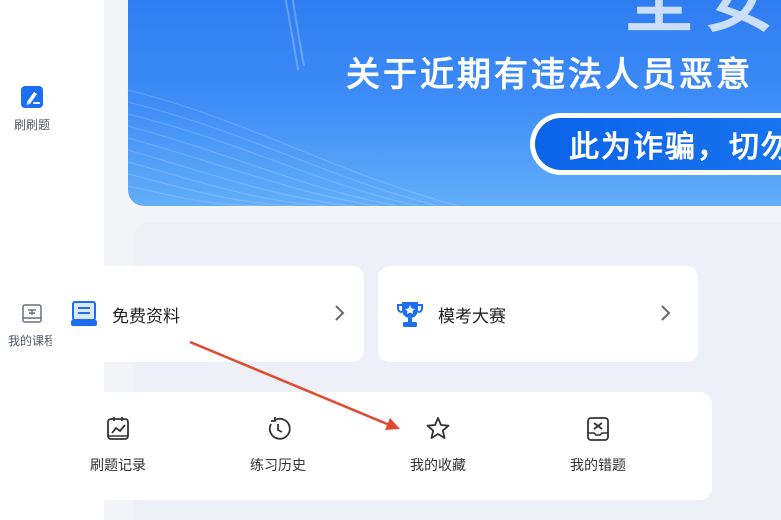  I want to click on free-materials-card: 免费资料, so click(208, 314).